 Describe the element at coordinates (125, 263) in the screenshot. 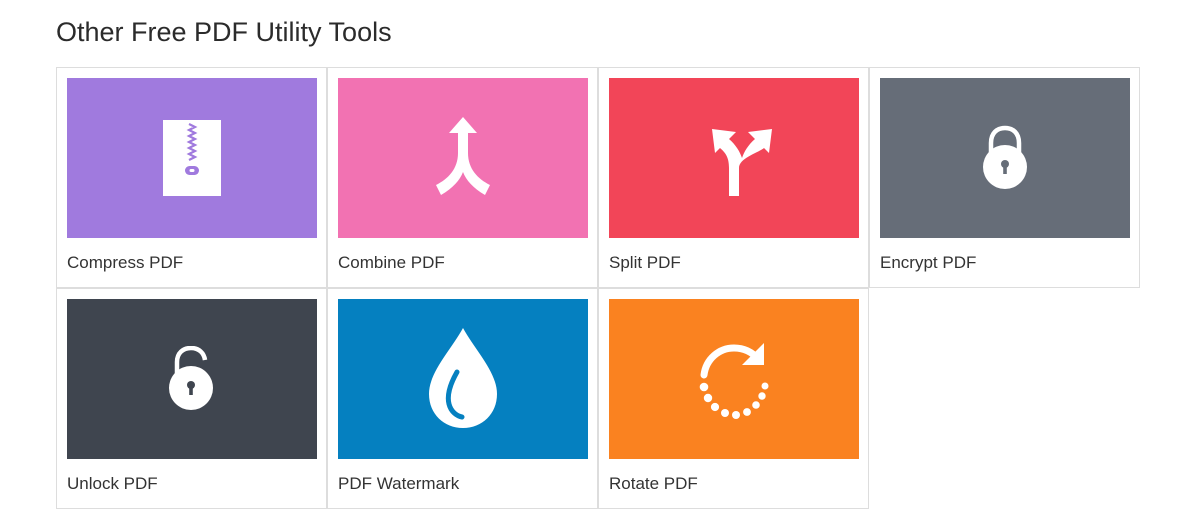

I see `tool-label: Compress PDF` at that location.